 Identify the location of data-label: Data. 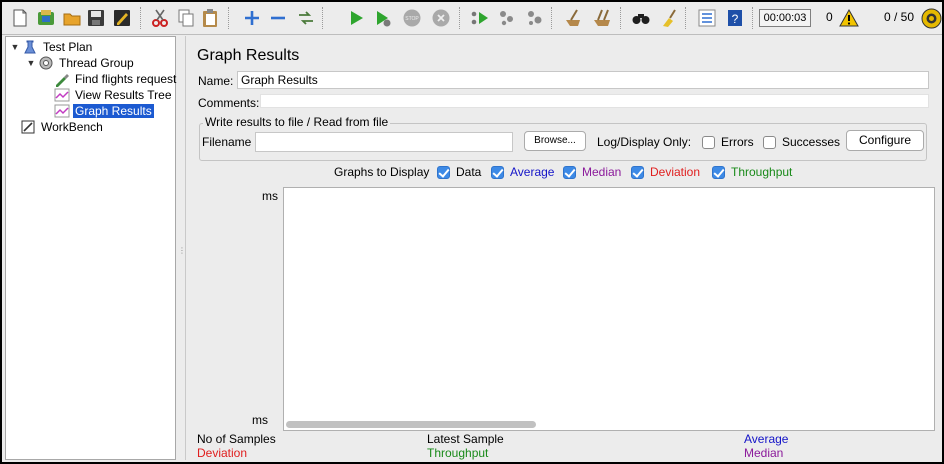
(469, 172).